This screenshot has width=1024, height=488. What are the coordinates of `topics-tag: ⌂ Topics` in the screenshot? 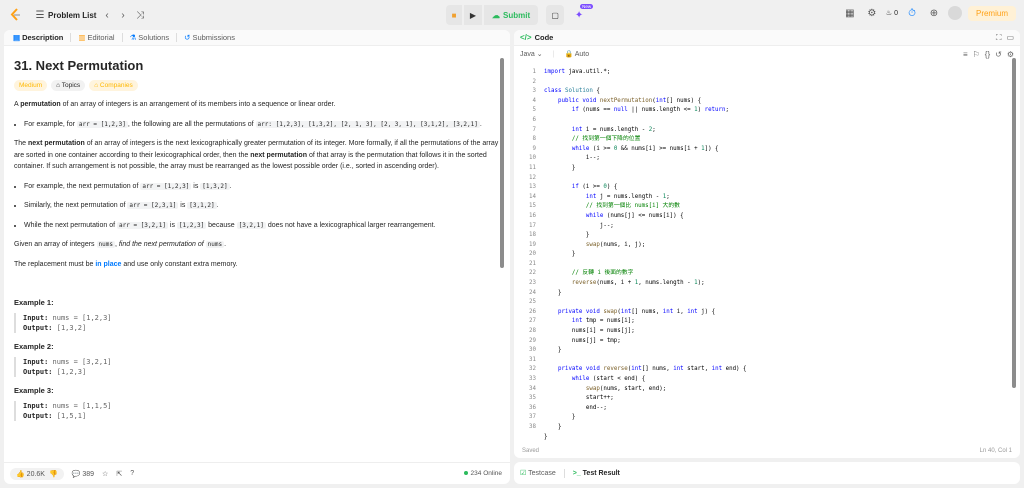 It's located at (68, 85).